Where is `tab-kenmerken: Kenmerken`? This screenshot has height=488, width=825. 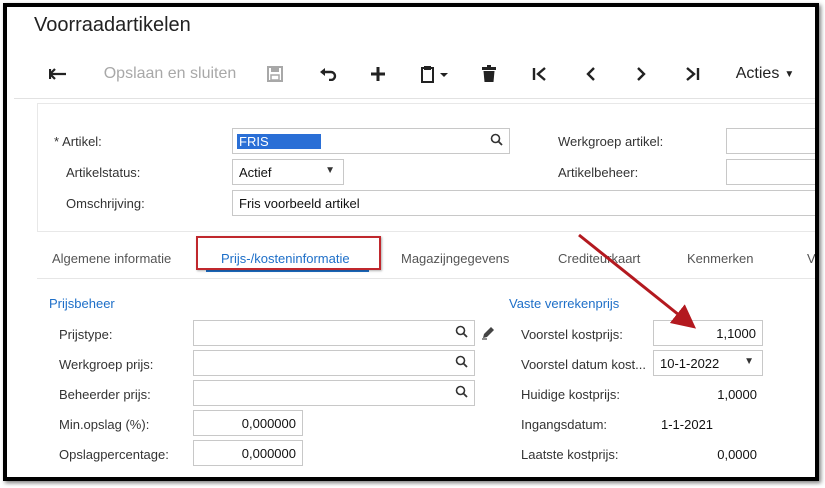
tab-kenmerken: Kenmerken is located at coordinates (720, 258).